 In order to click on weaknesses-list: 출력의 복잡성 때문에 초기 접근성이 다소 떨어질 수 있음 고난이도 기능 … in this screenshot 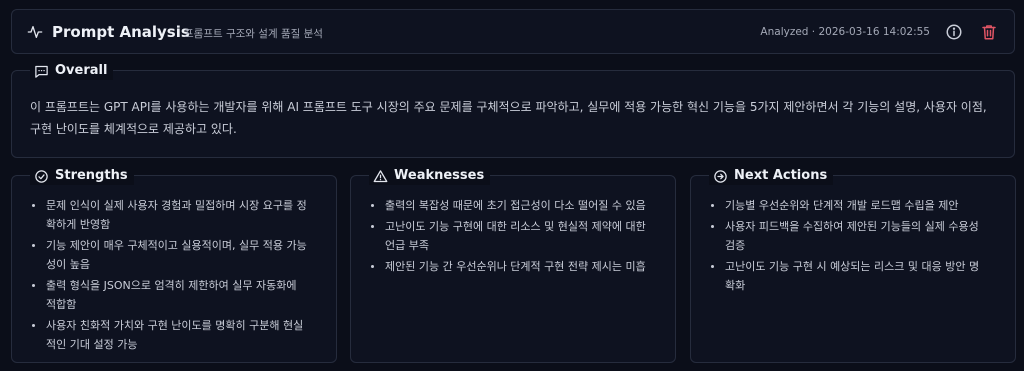, I will do `click(513, 237)`.